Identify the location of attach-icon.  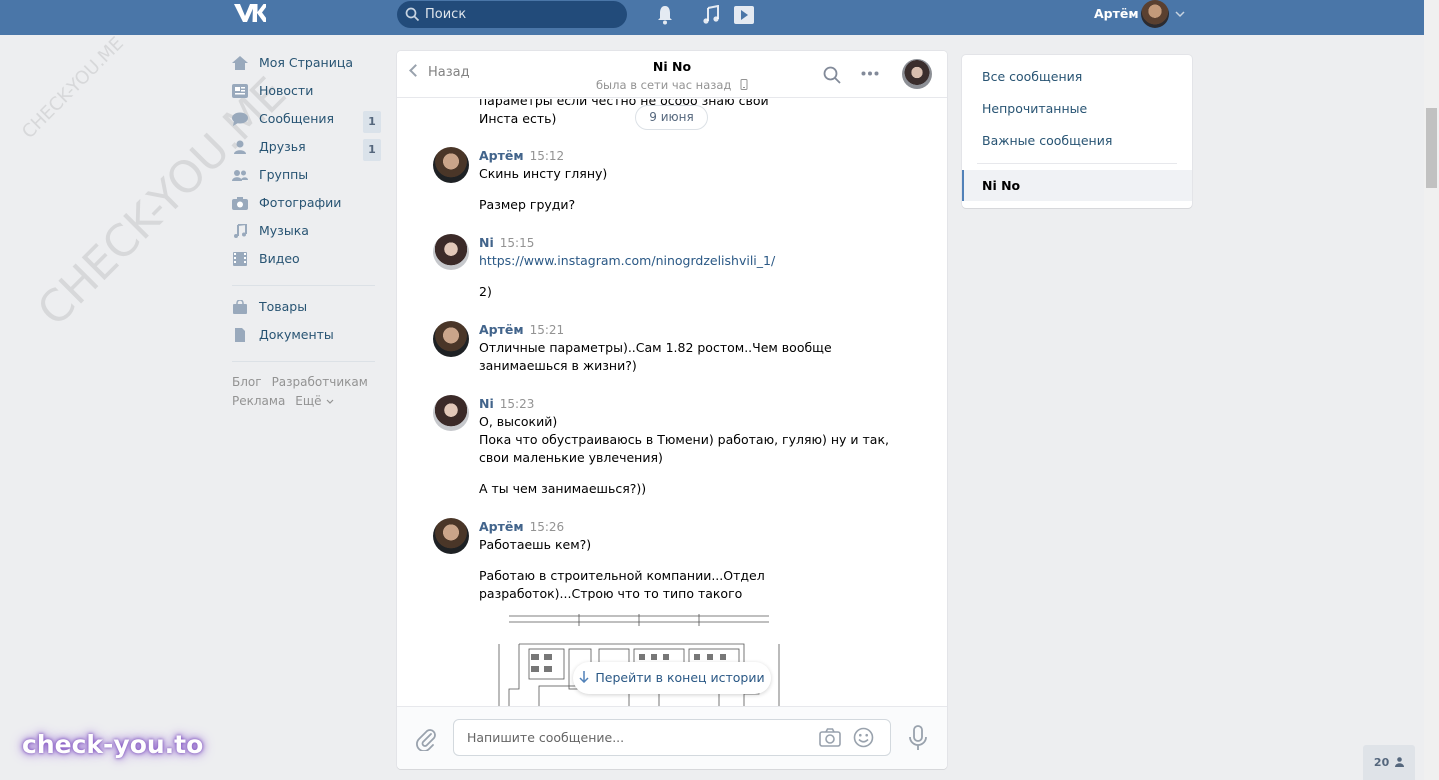
(426, 739).